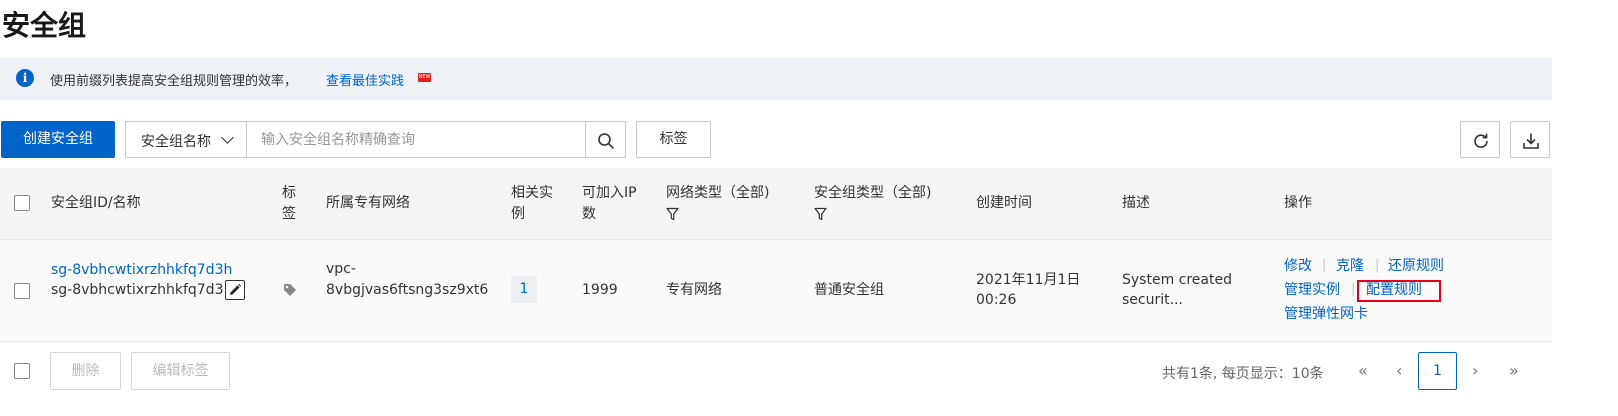 The height and width of the screenshot is (416, 1618). What do you see at coordinates (424, 77) in the screenshot?
I see `new-badge: NEW` at bounding box center [424, 77].